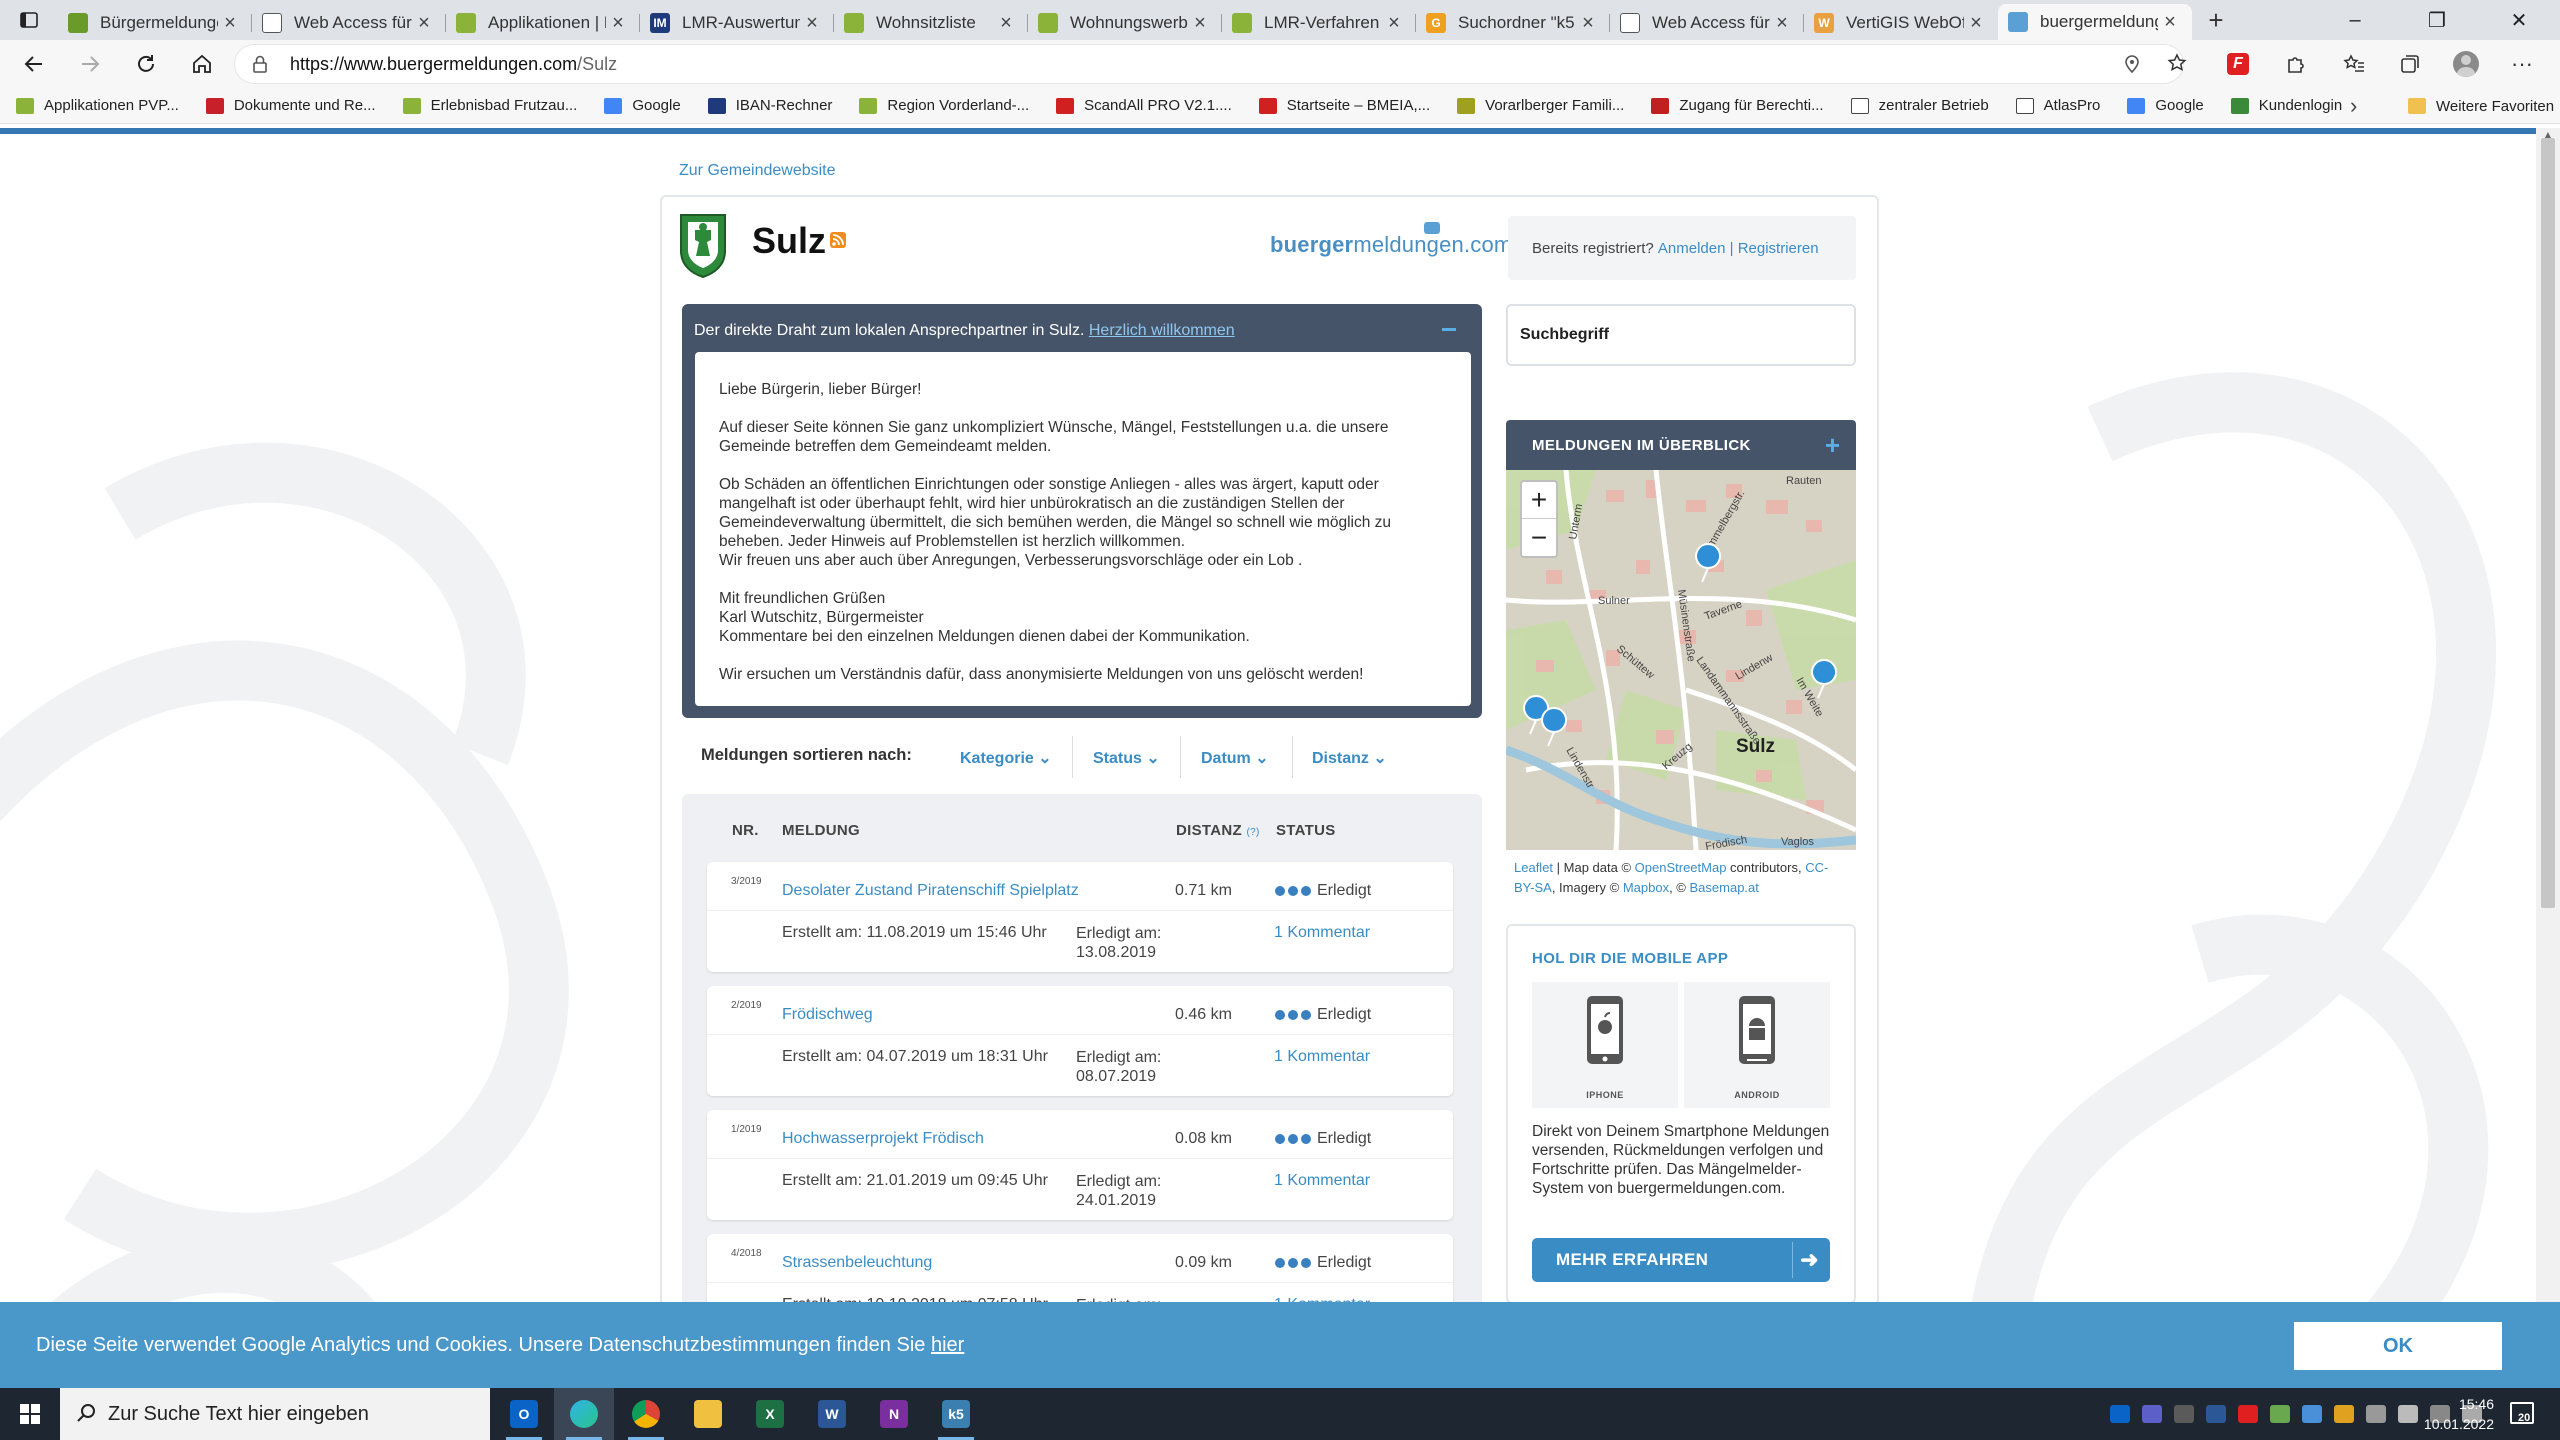 This screenshot has width=2560, height=1440. Describe the element at coordinates (883, 1139) in the screenshot. I see `report-title-link: Hochwasserprojekt Frödisch` at that location.